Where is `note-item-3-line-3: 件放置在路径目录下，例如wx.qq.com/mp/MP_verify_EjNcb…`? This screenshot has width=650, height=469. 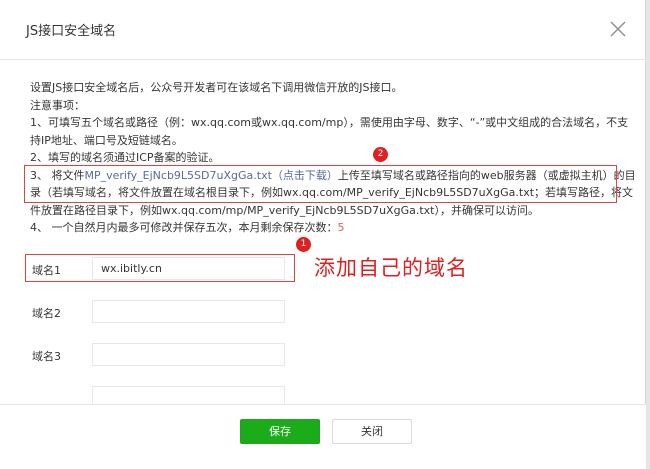 note-item-3-line-3: 件放置在路径目录下，例如wx.qq.com/mp/MP_verify_EjNcb… is located at coordinates (284, 210).